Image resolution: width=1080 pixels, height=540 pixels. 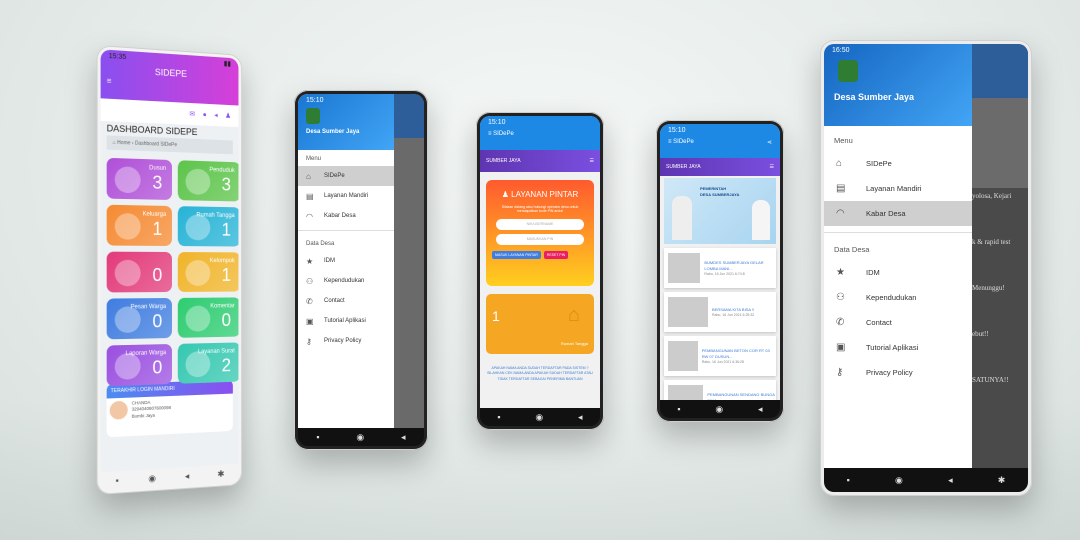 I want to click on news-thumbnail, so click(x=688, y=312).